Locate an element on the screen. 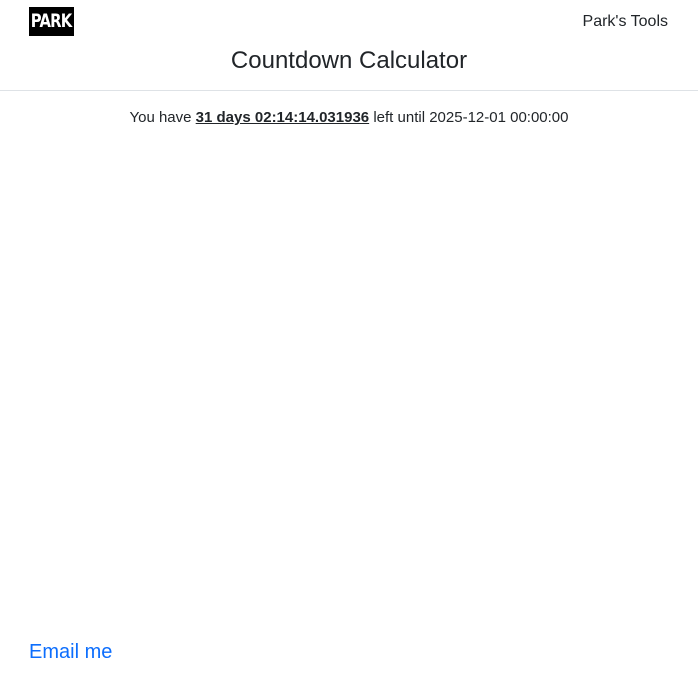 This screenshot has width=698, height=677. countdown-prefix: You have is located at coordinates (160, 117).